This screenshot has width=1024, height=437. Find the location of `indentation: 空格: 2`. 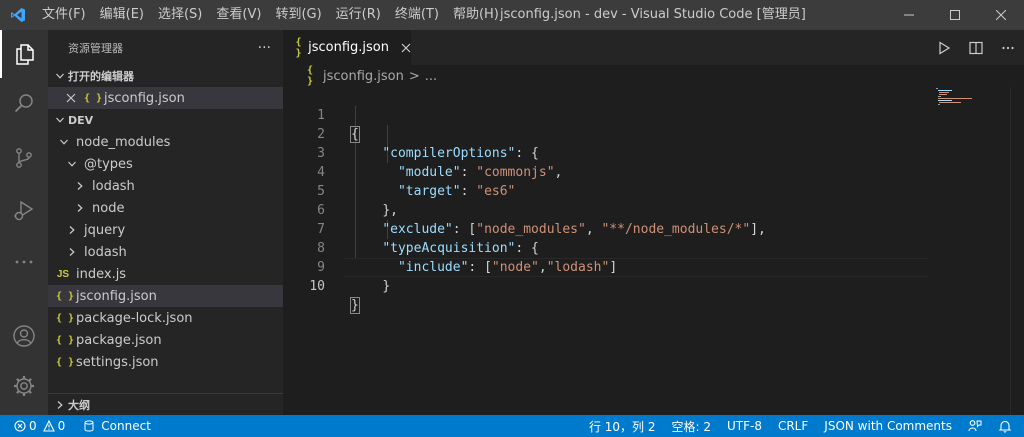

indentation: 空格: 2 is located at coordinates (691, 426).